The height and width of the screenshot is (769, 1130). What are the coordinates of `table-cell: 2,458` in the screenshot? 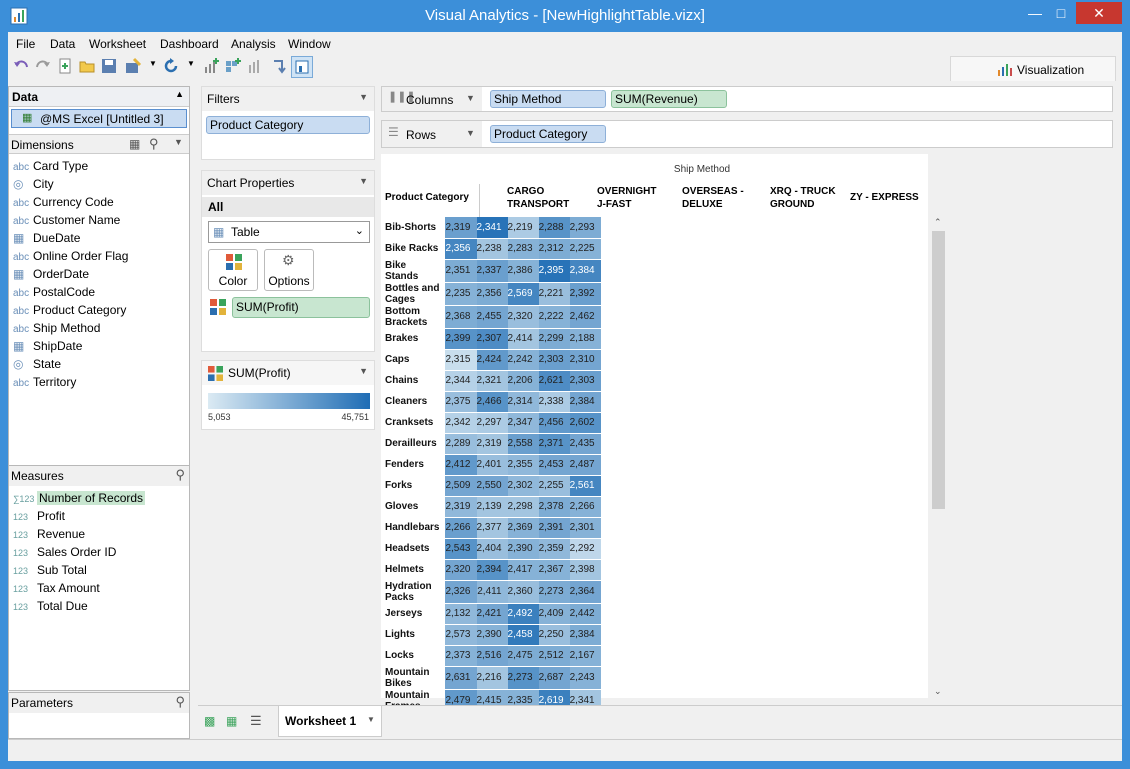 It's located at (523, 635).